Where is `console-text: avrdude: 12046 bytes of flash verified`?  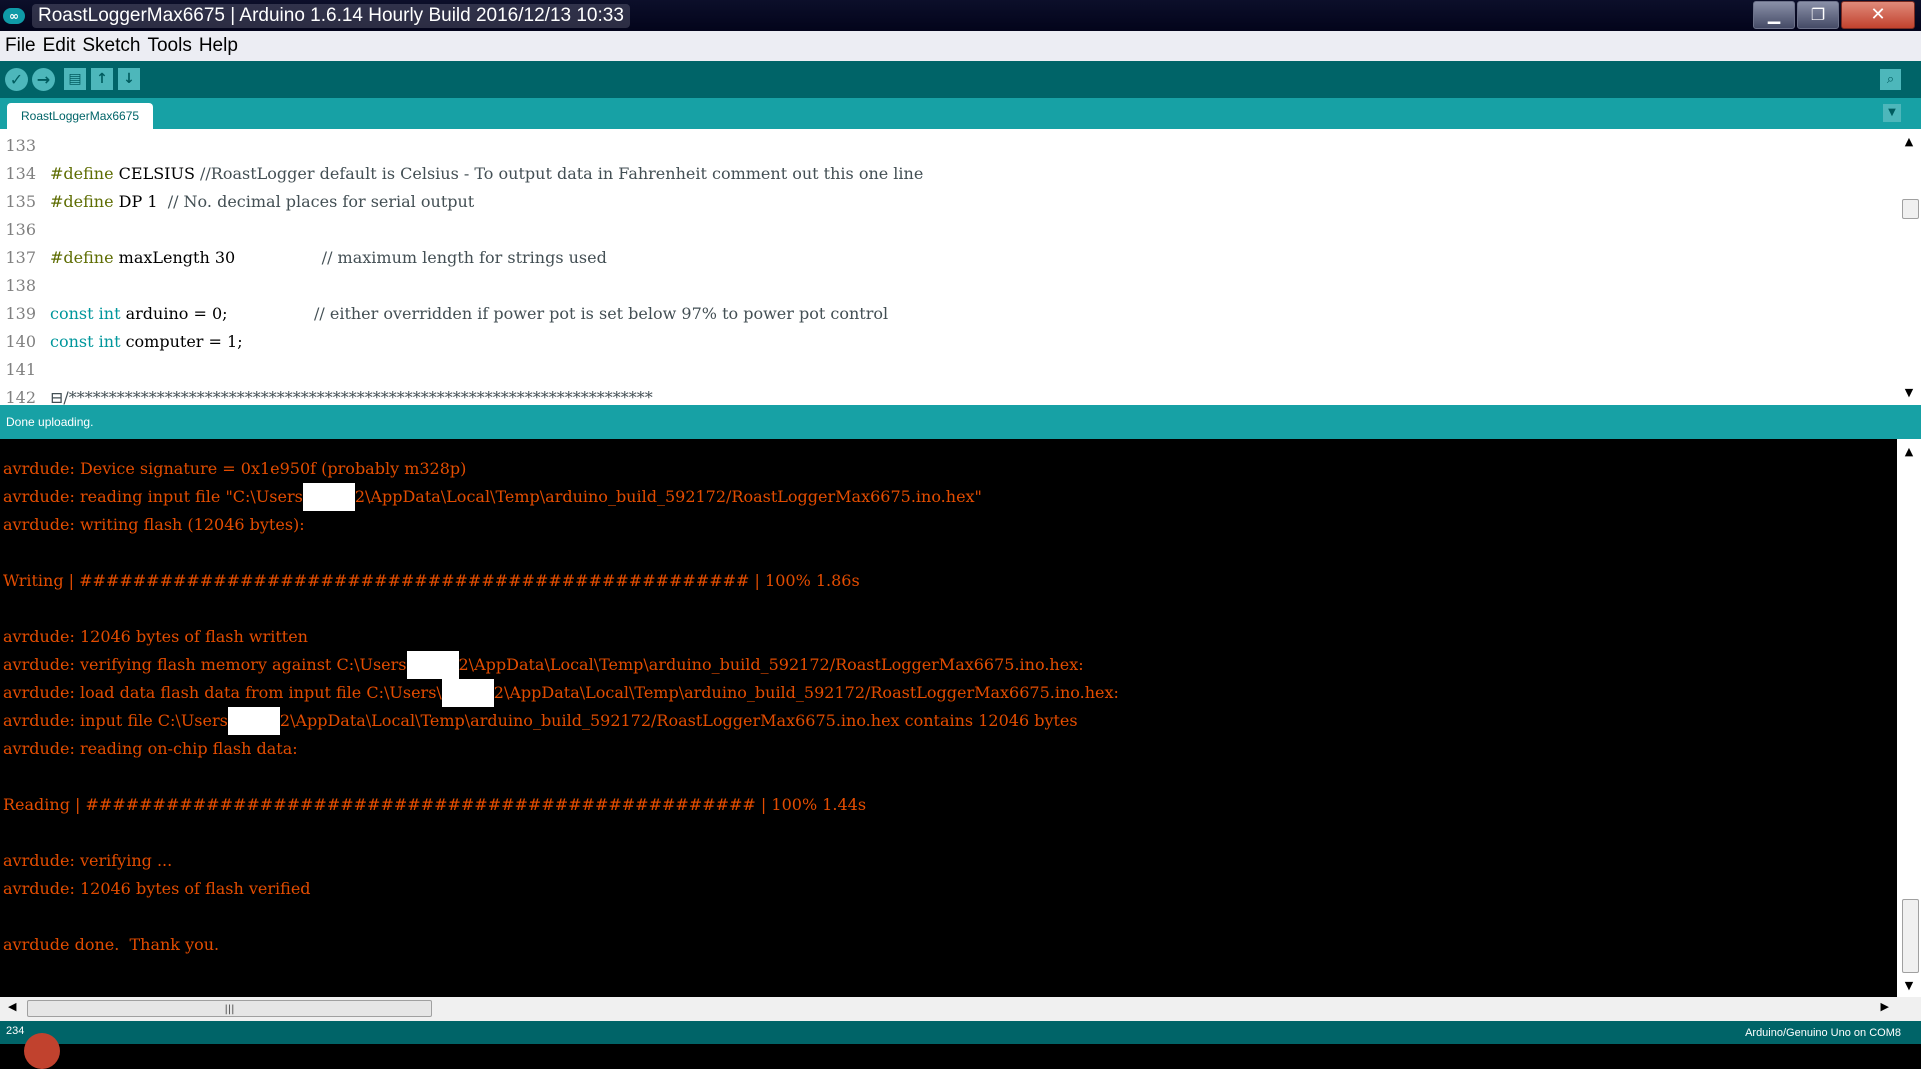 console-text: avrdude: 12046 bytes of flash verified is located at coordinates (157, 888).